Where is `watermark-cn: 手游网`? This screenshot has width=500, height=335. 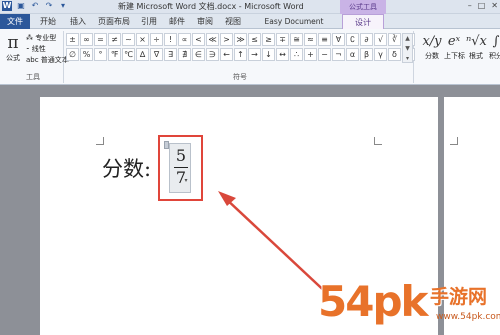 watermark-cn: 手游网 is located at coordinates (459, 297).